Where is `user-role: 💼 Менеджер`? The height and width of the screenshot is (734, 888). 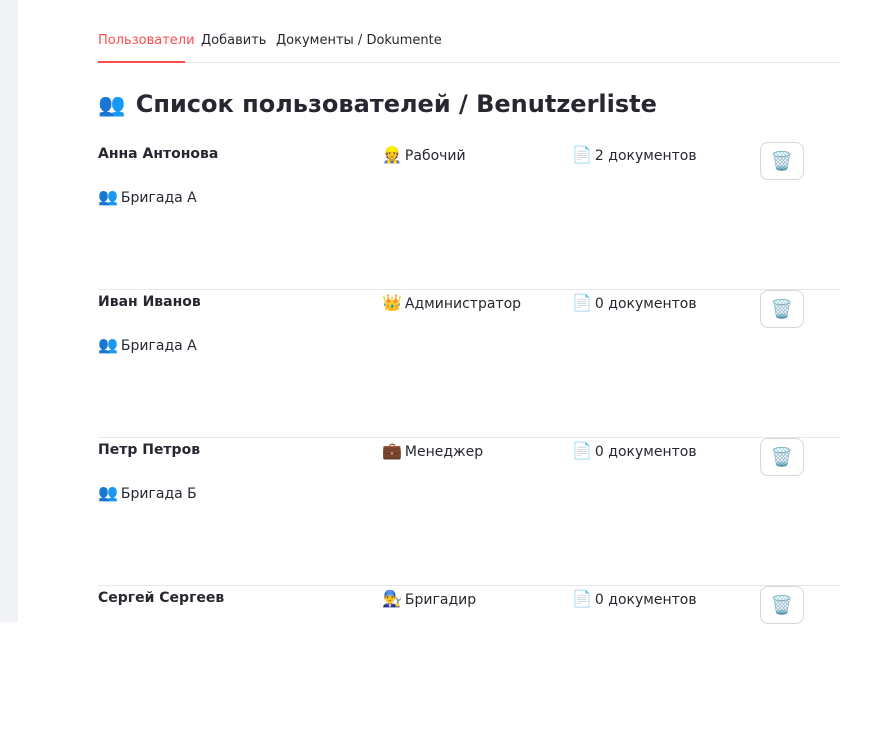
user-role: 💼 Менеджер is located at coordinates (432, 450).